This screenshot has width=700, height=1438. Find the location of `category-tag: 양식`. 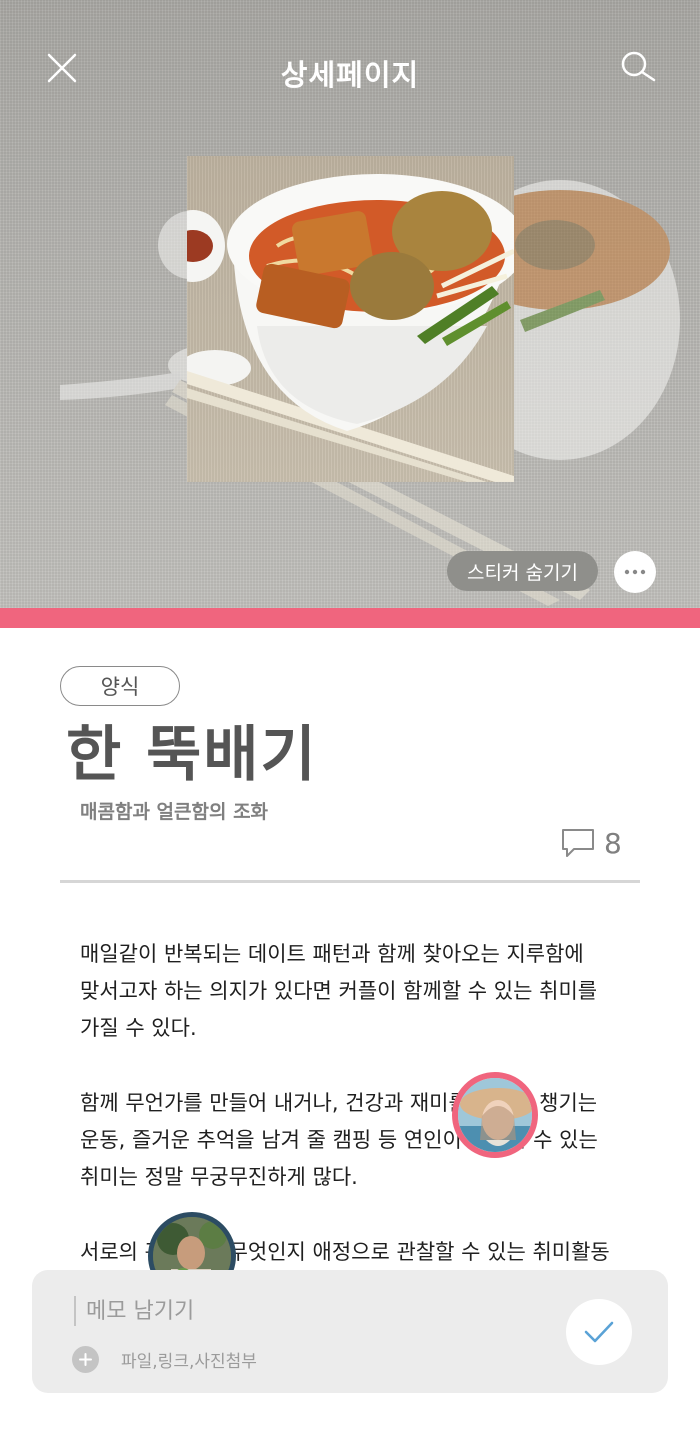

category-tag: 양식 is located at coordinates (120, 686).